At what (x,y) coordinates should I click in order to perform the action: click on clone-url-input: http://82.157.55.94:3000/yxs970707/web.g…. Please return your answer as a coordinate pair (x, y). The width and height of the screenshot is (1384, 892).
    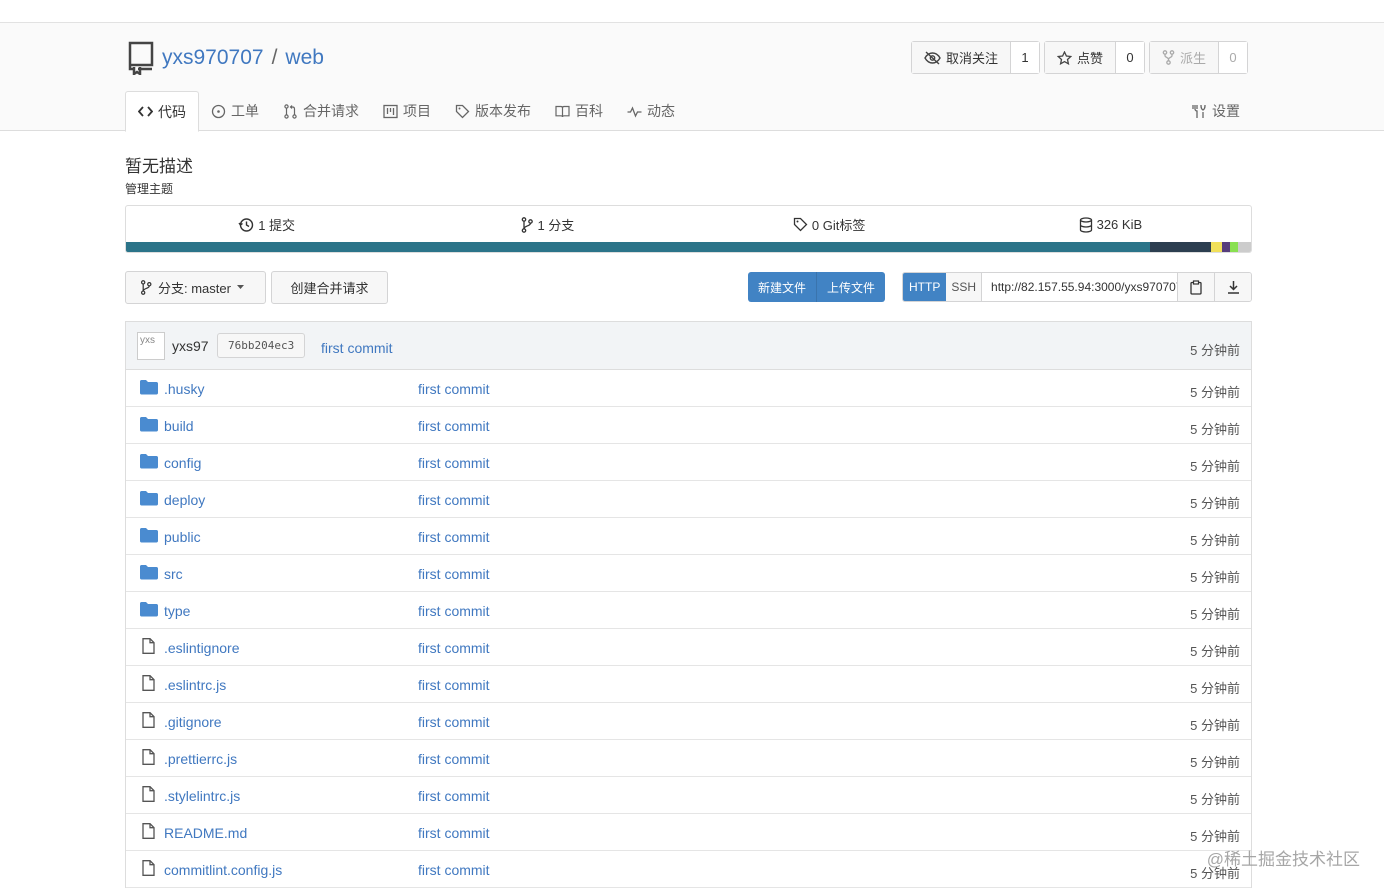
    Looking at the image, I should click on (1079, 287).